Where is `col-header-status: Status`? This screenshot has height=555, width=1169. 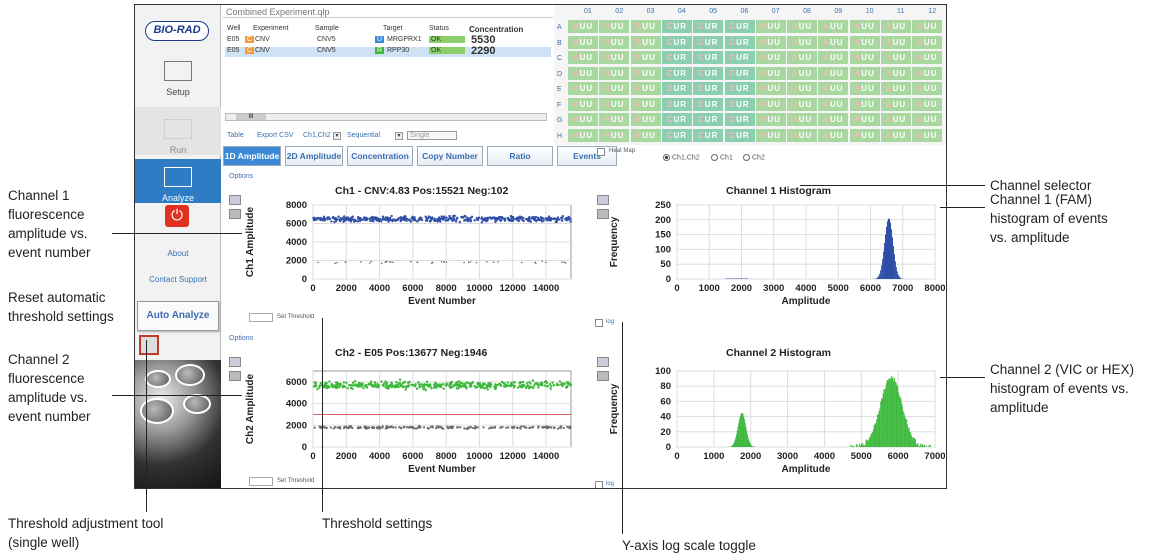 col-header-status: Status is located at coordinates (439, 28).